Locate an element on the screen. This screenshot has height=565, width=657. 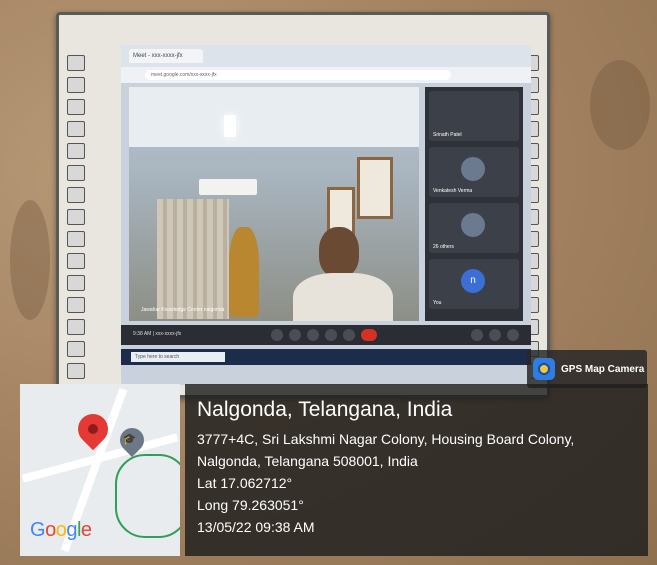
speaker-head is located at coordinates (339, 252).